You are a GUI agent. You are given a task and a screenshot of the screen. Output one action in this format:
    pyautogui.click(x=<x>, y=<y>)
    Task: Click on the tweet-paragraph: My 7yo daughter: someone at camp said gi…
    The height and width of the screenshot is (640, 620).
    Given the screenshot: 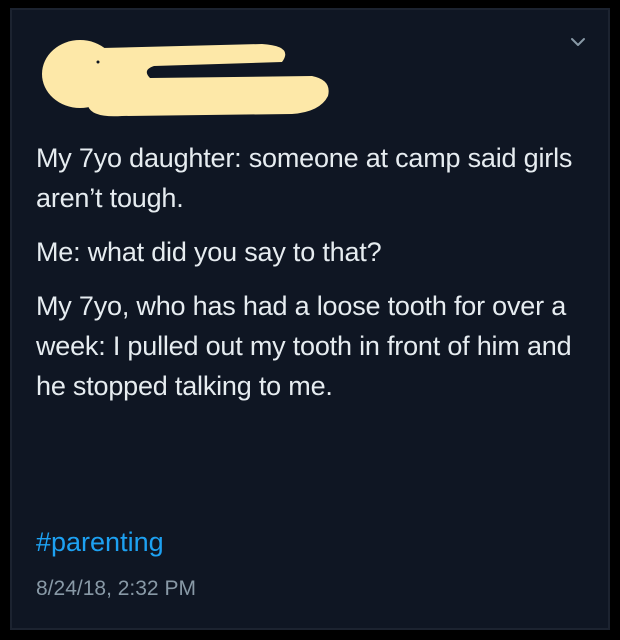 What is the action you would take?
    pyautogui.click(x=304, y=178)
    